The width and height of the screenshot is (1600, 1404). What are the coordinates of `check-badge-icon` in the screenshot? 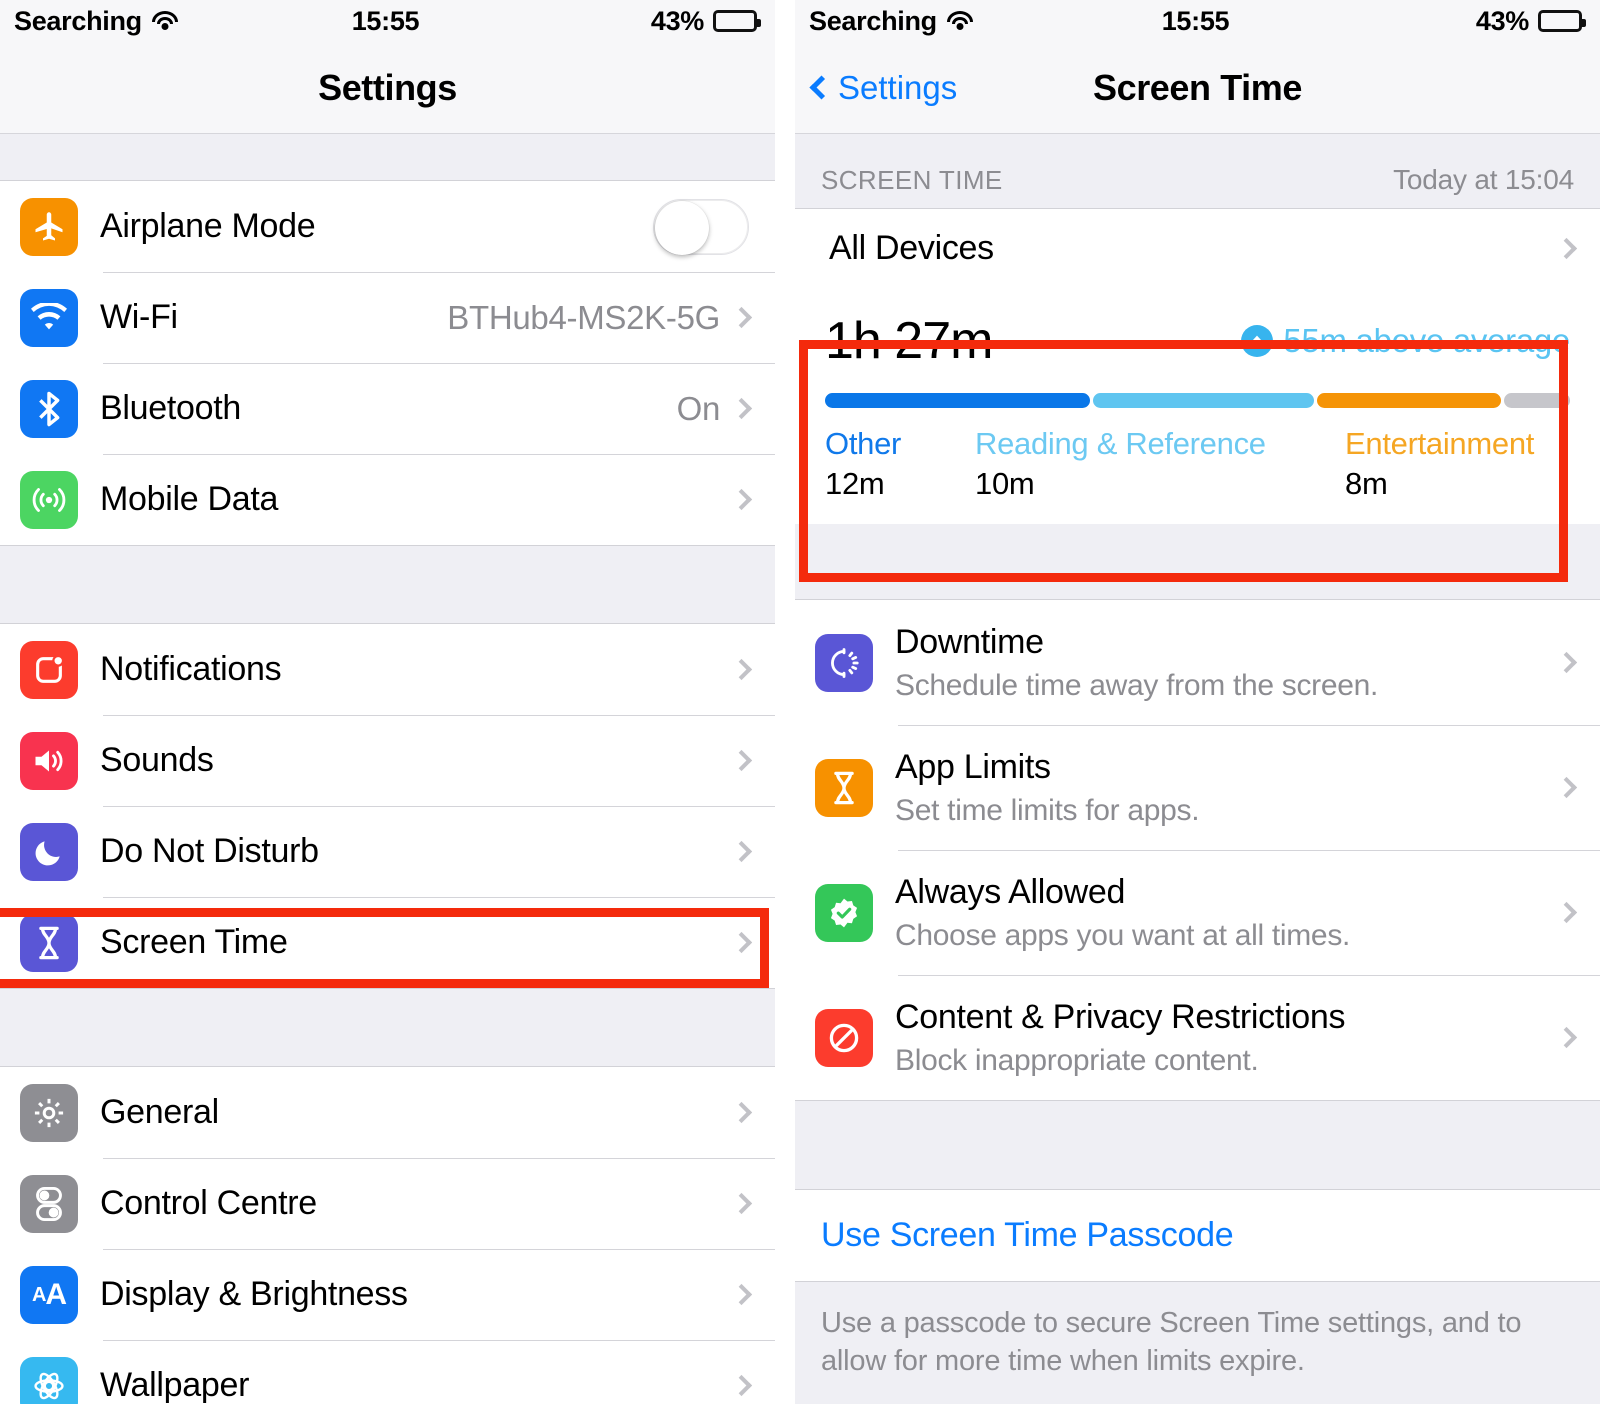 It's located at (844, 912).